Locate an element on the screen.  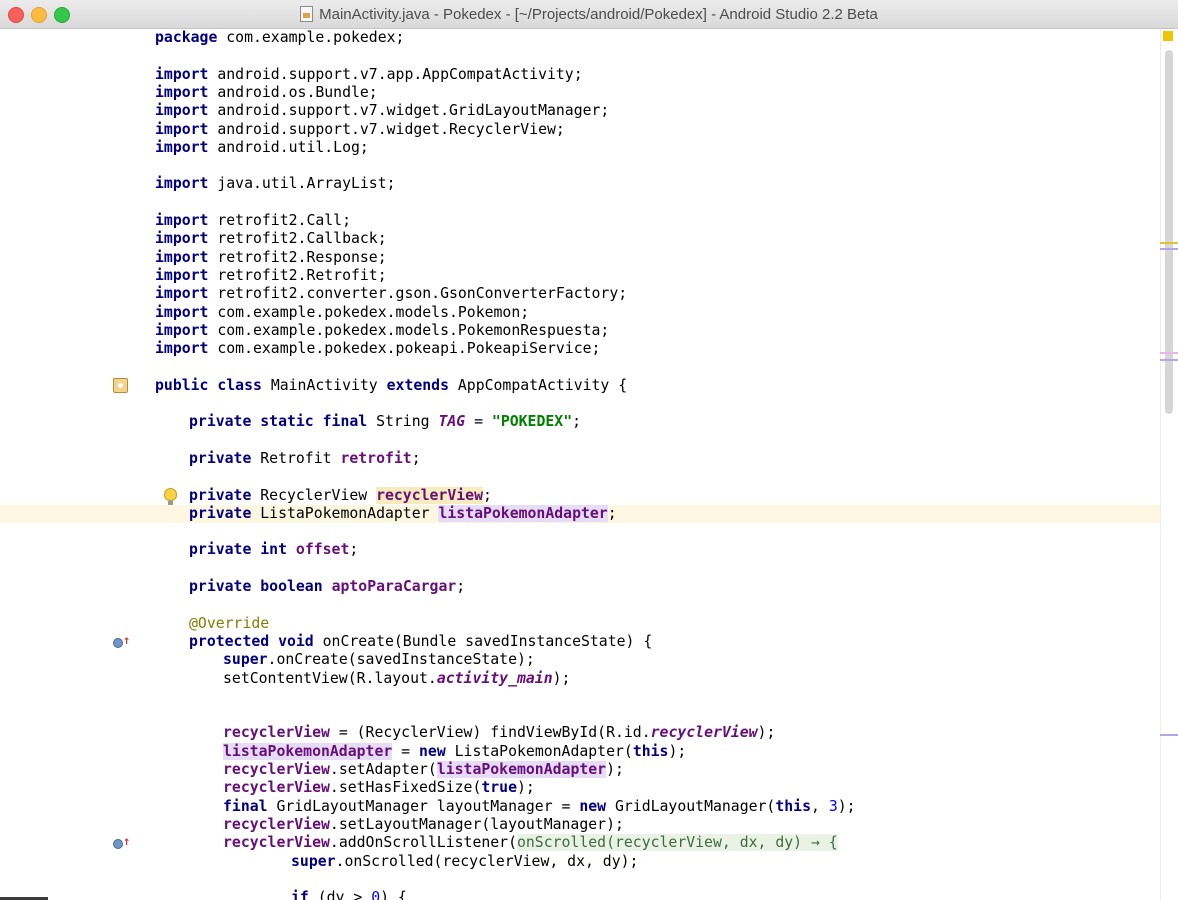
code-token: private is located at coordinates (220, 458).